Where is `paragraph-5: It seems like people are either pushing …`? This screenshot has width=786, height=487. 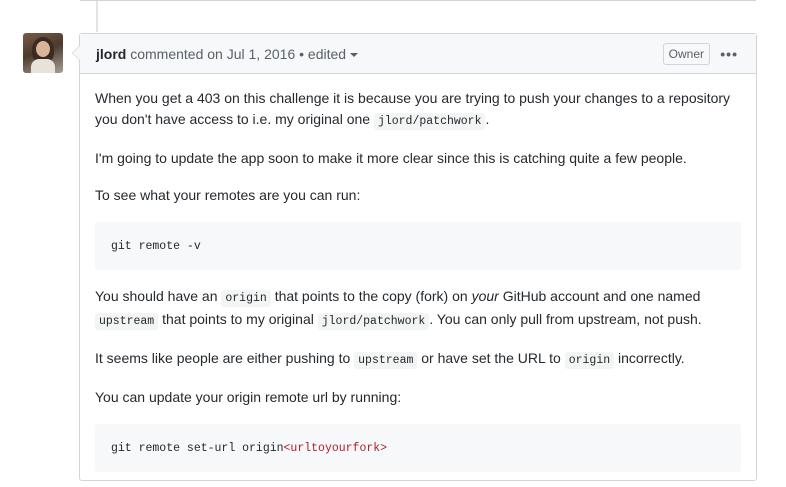
paragraph-5: It seems like people are either pushing … is located at coordinates (390, 359).